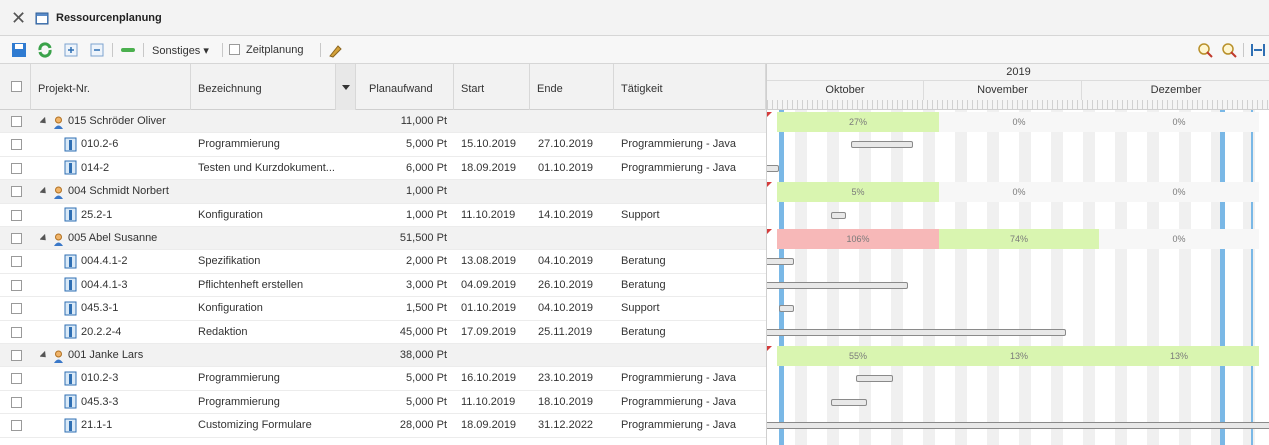 The width and height of the screenshot is (1269, 445). I want to click on resource-row: 005 Abel Susanne 51,500 Pt, so click(383, 239).